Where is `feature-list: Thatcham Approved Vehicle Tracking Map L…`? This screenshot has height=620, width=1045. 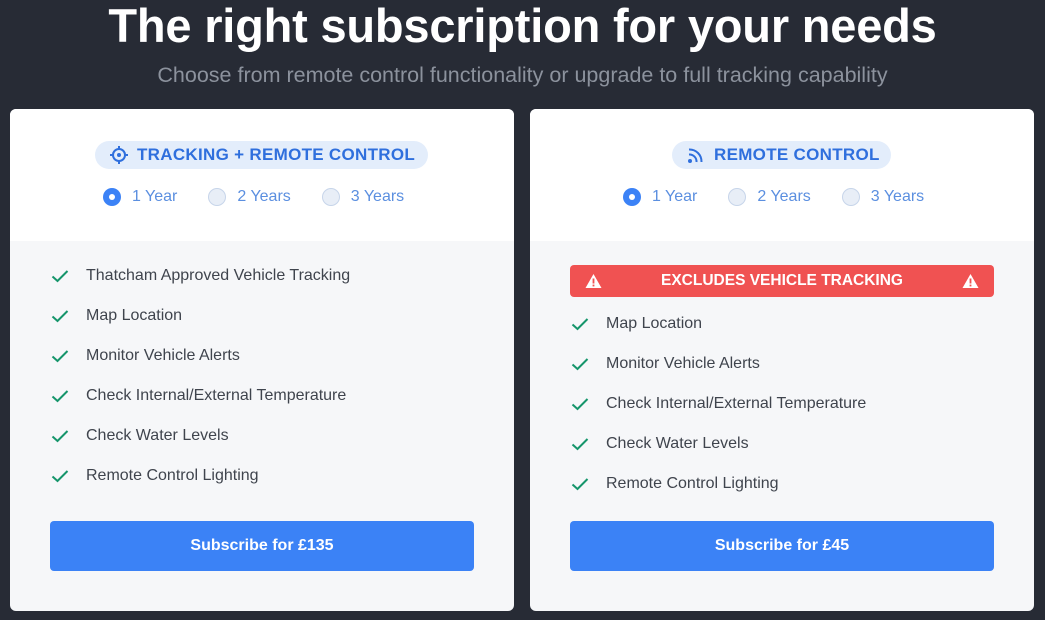
feature-list: Thatcham Approved Vehicle Tracking Map L… is located at coordinates (200, 376).